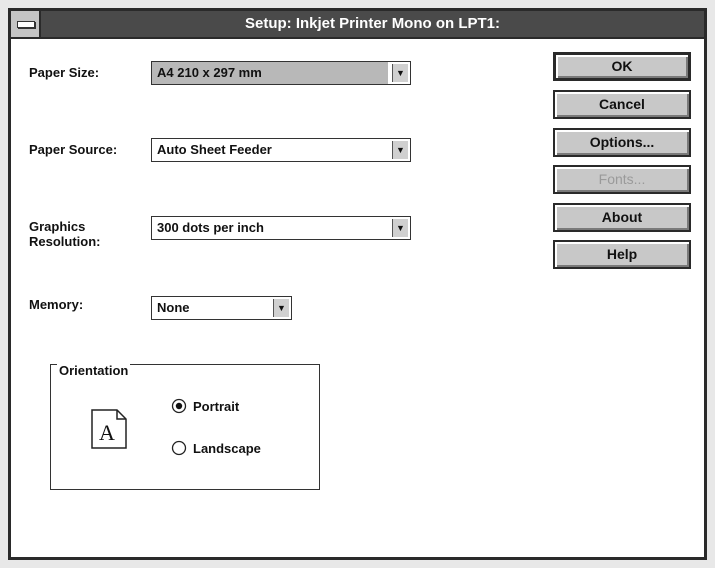 The image size is (715, 568). Describe the element at coordinates (107, 432) in the screenshot. I see `document-icon-letter: A` at that location.